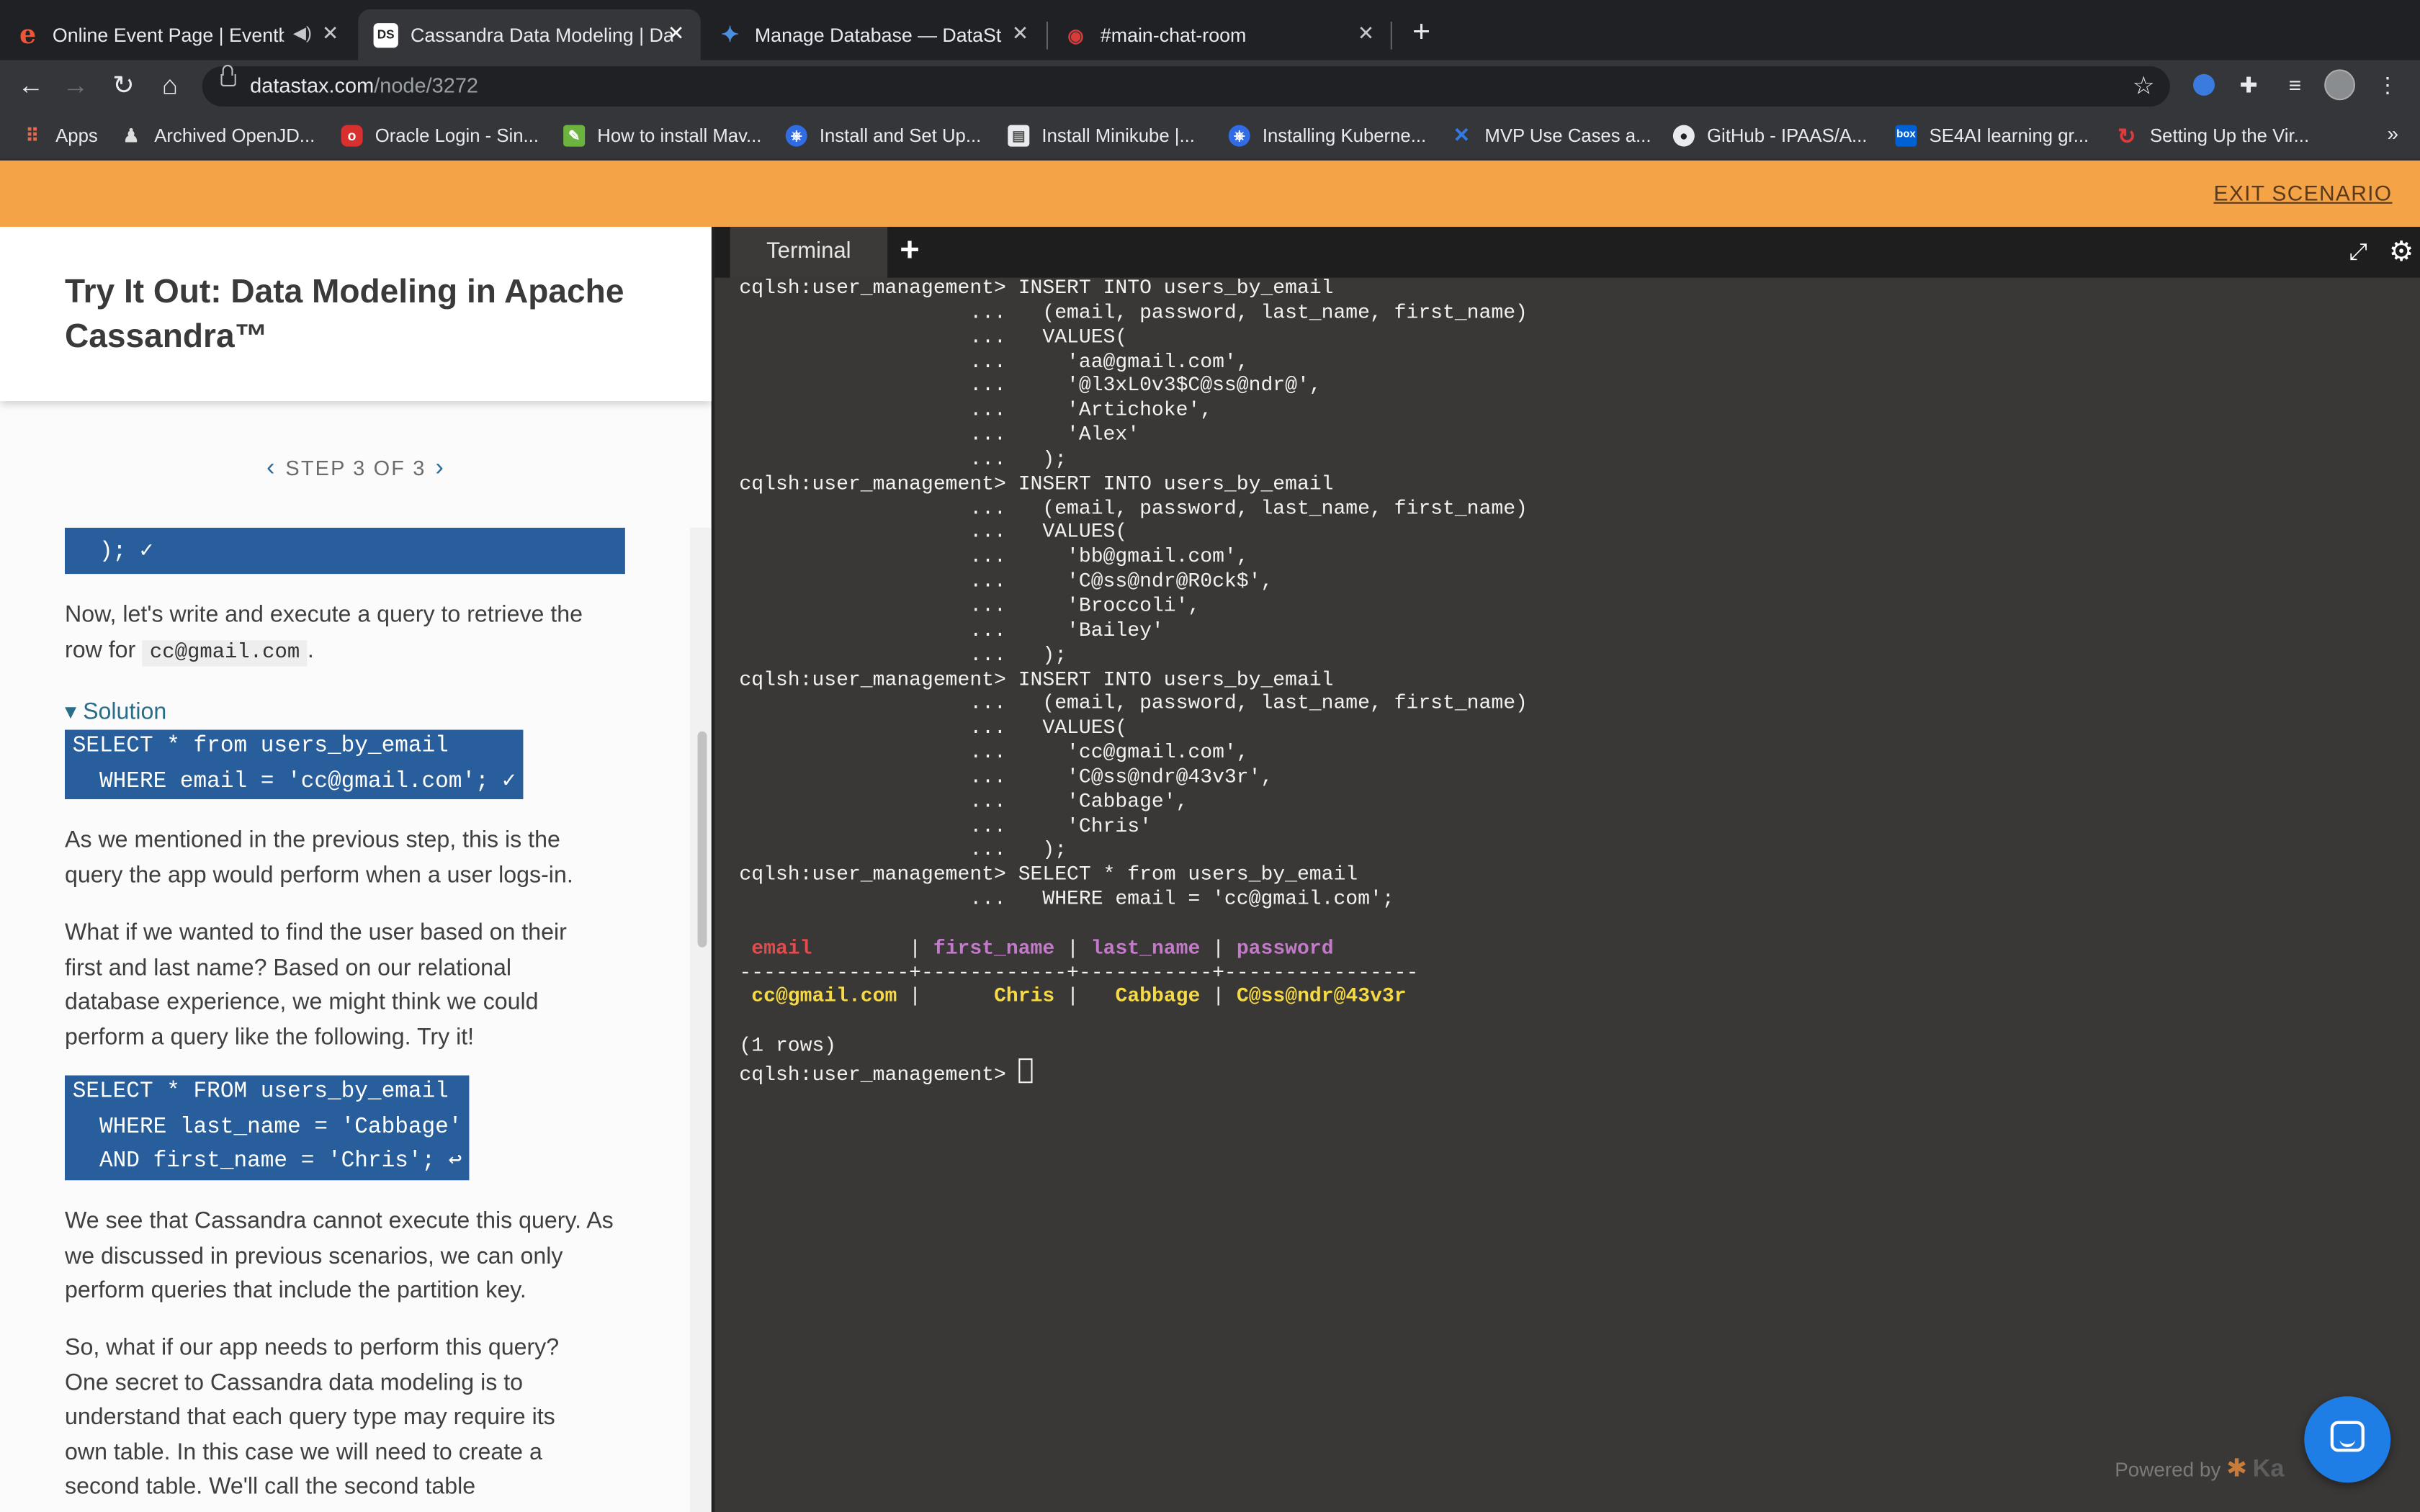 The image size is (2420, 1512). I want to click on scrollbar-thumb, so click(702, 839).